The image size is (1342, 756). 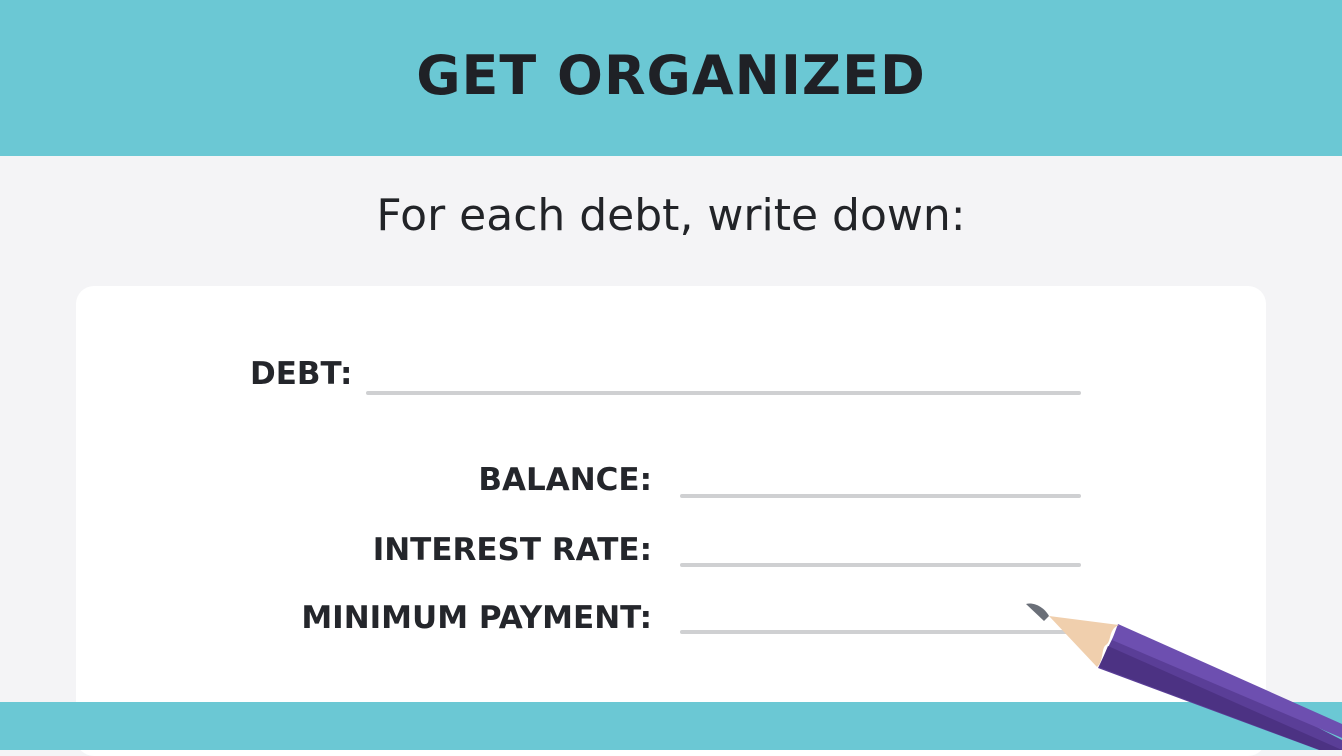 I want to click on debt-field-line, so click(x=723, y=393).